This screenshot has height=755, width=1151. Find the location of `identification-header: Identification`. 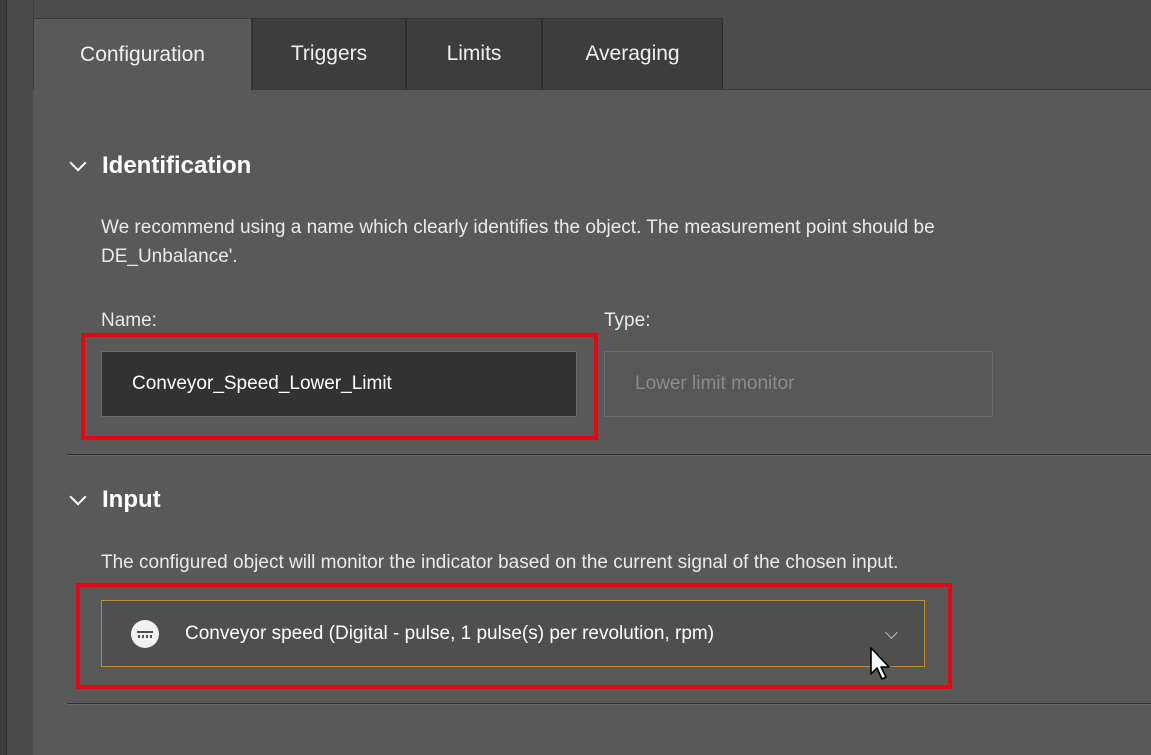

identification-header: Identification is located at coordinates (160, 166).